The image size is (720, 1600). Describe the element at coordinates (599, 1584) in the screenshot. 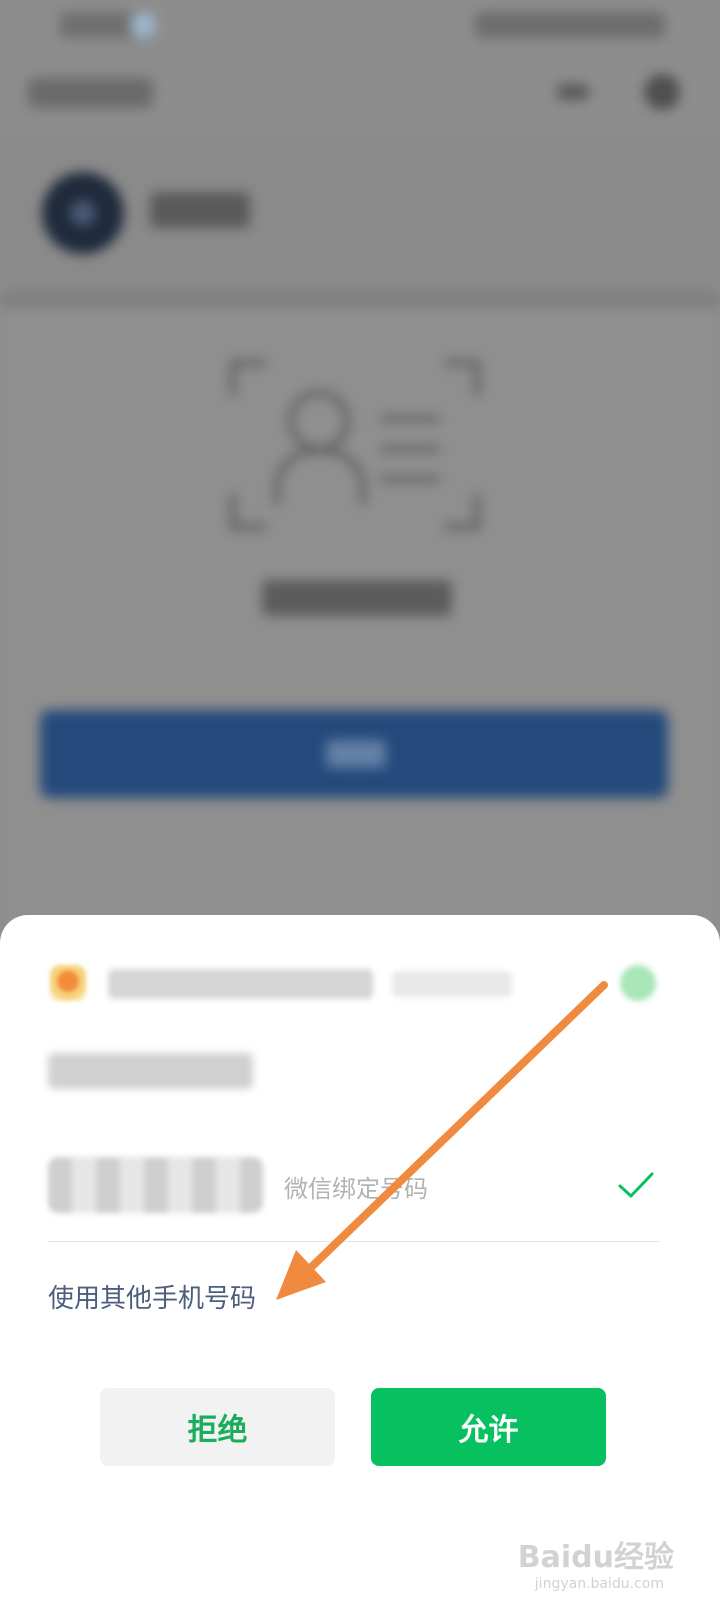

I see `watermark-url: jingyan.baidu.com` at that location.